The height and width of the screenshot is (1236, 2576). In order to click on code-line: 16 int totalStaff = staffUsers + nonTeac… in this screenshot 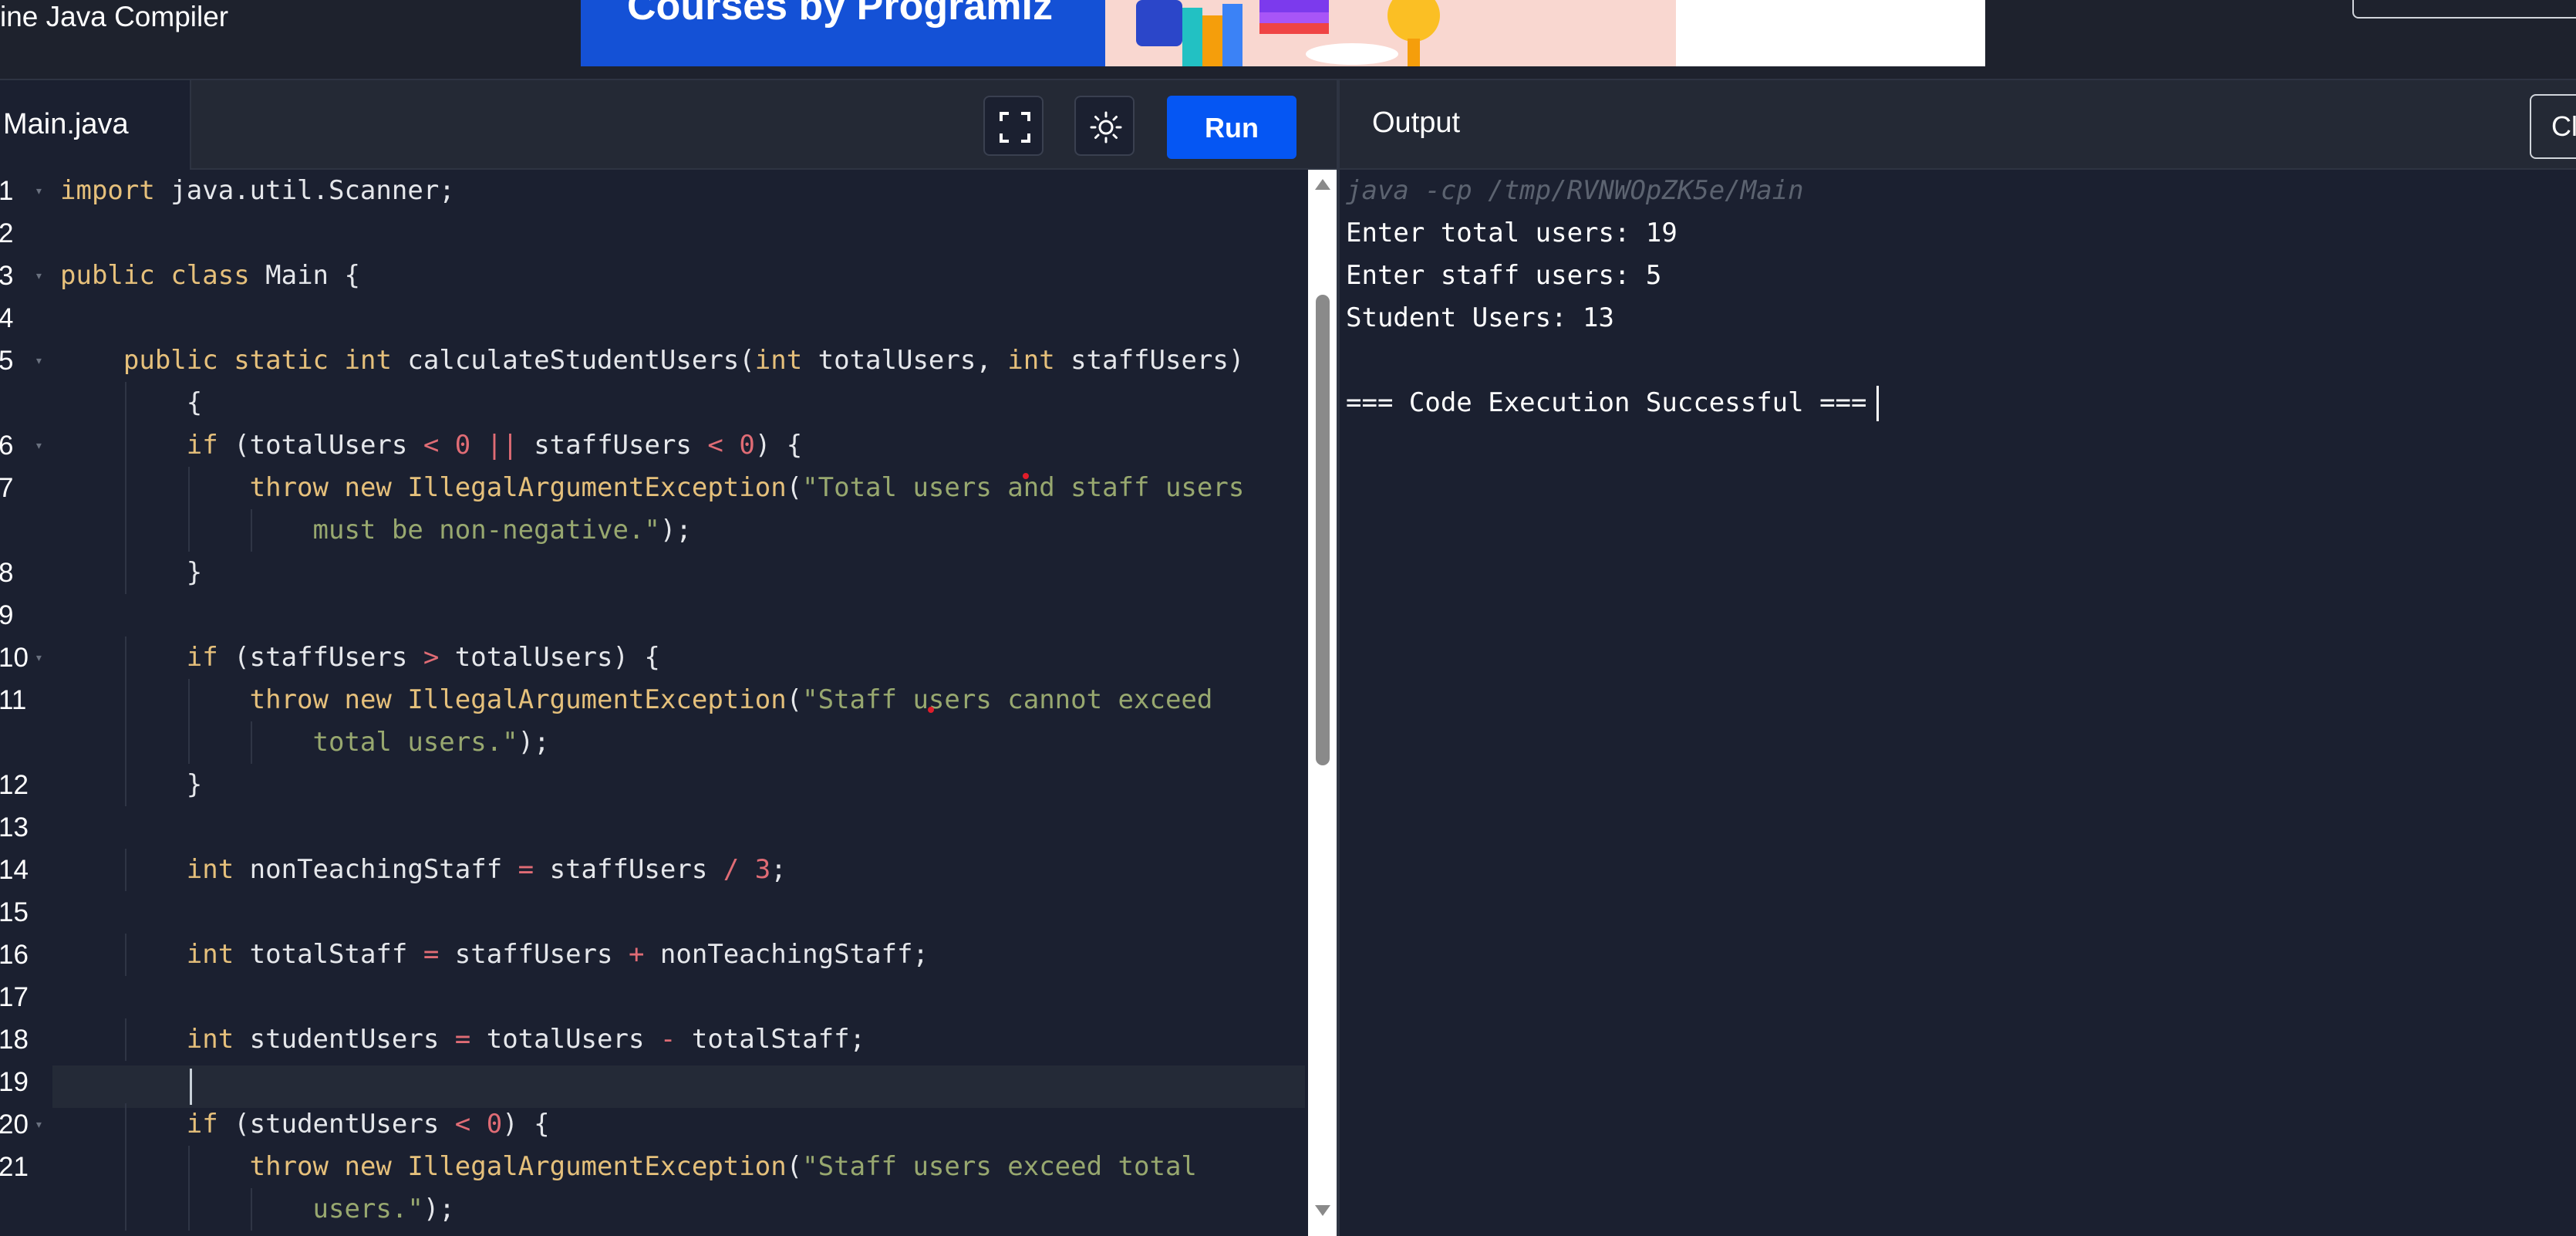, I will do `click(652, 955)`.